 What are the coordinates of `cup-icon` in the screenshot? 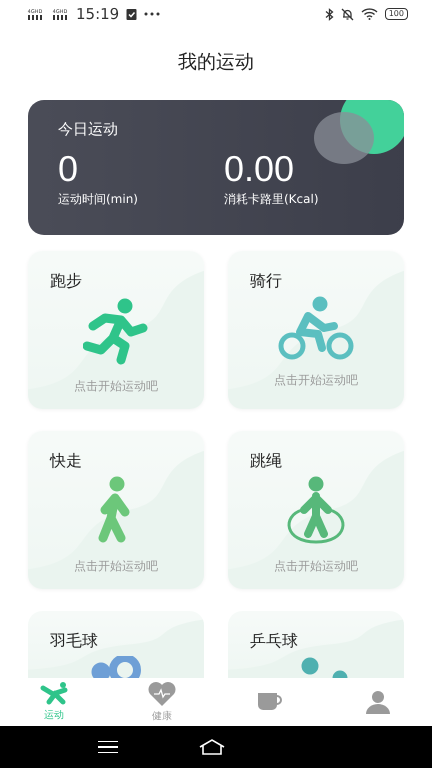 It's located at (270, 702).